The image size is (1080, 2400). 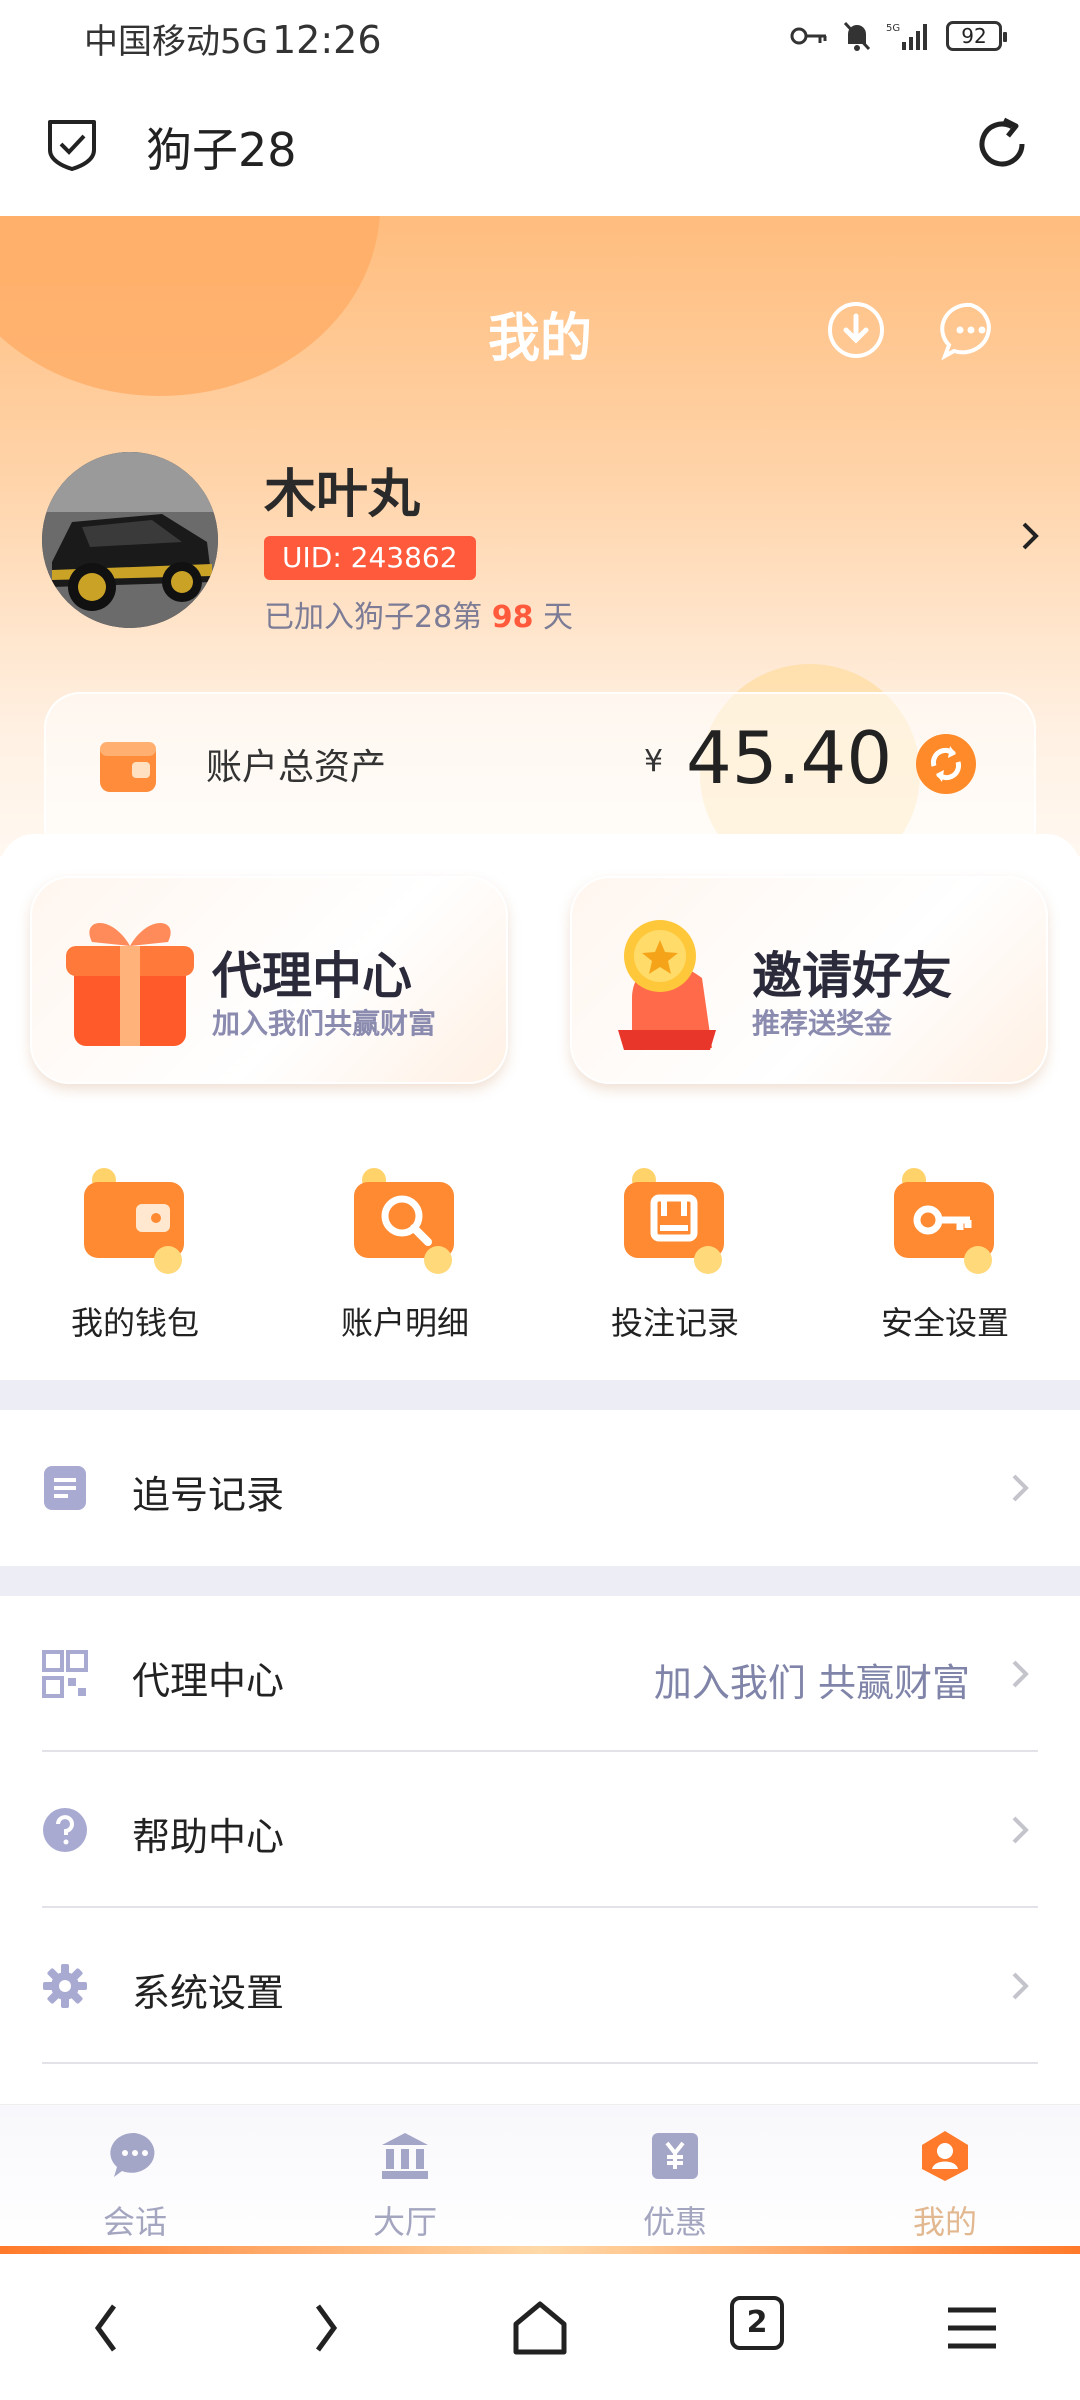 I want to click on quick-action-account-details: 账户明细, so click(x=405, y=1264).